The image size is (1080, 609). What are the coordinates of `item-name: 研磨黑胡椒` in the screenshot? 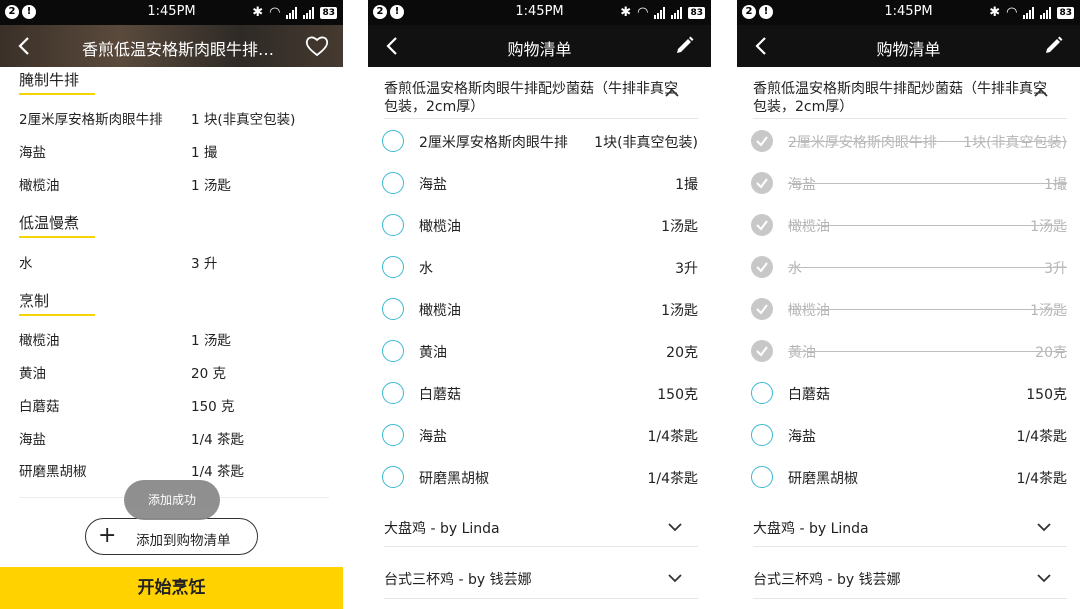 It's located at (823, 479).